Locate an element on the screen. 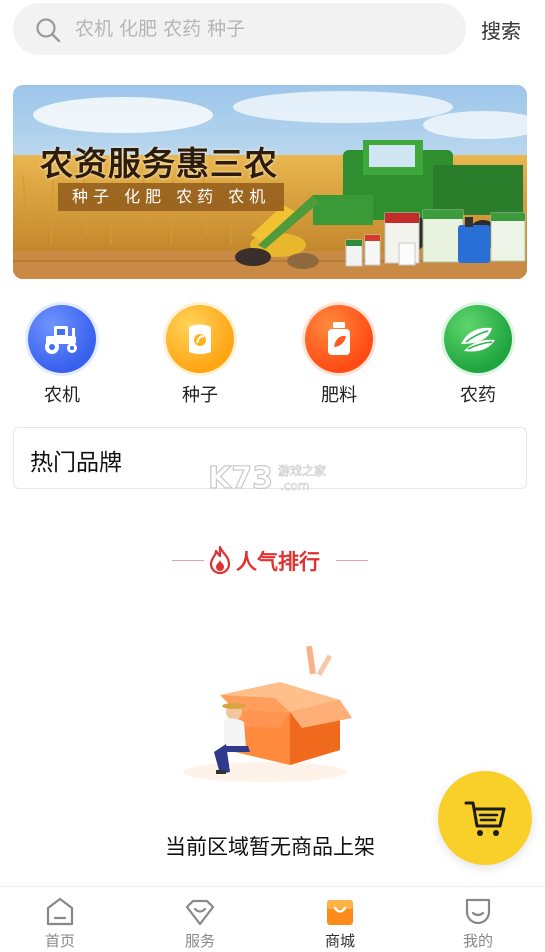 The image size is (545, 952). category-label: 农机 is located at coordinates (62, 395).